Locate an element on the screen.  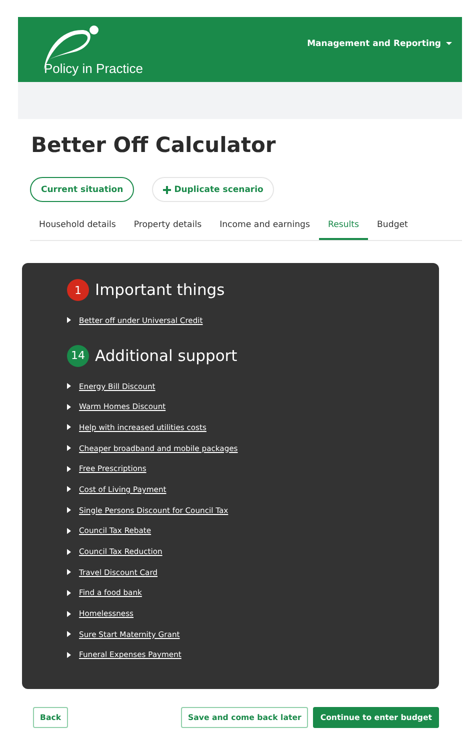
duplicate-scenario-button: Duplicate scenario is located at coordinates (213, 189).